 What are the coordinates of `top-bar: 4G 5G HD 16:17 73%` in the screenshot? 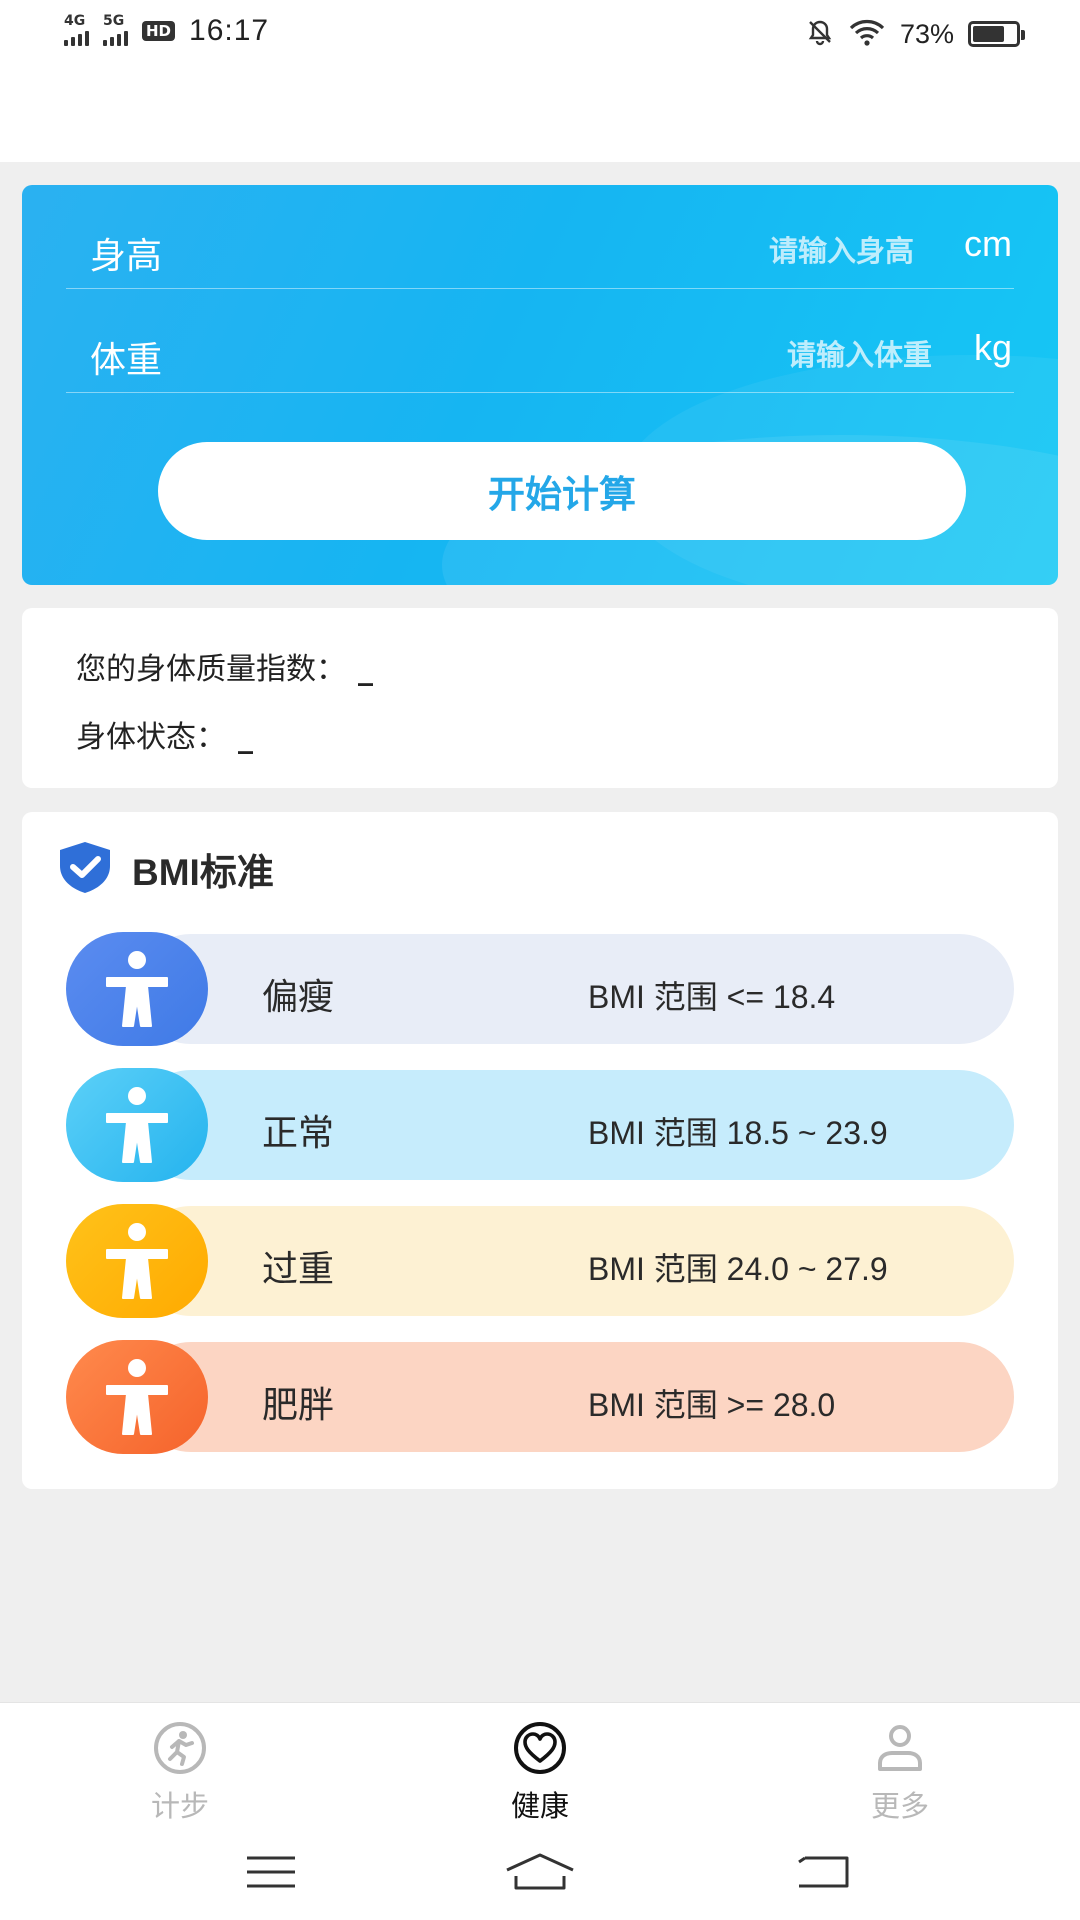 It's located at (540, 81).